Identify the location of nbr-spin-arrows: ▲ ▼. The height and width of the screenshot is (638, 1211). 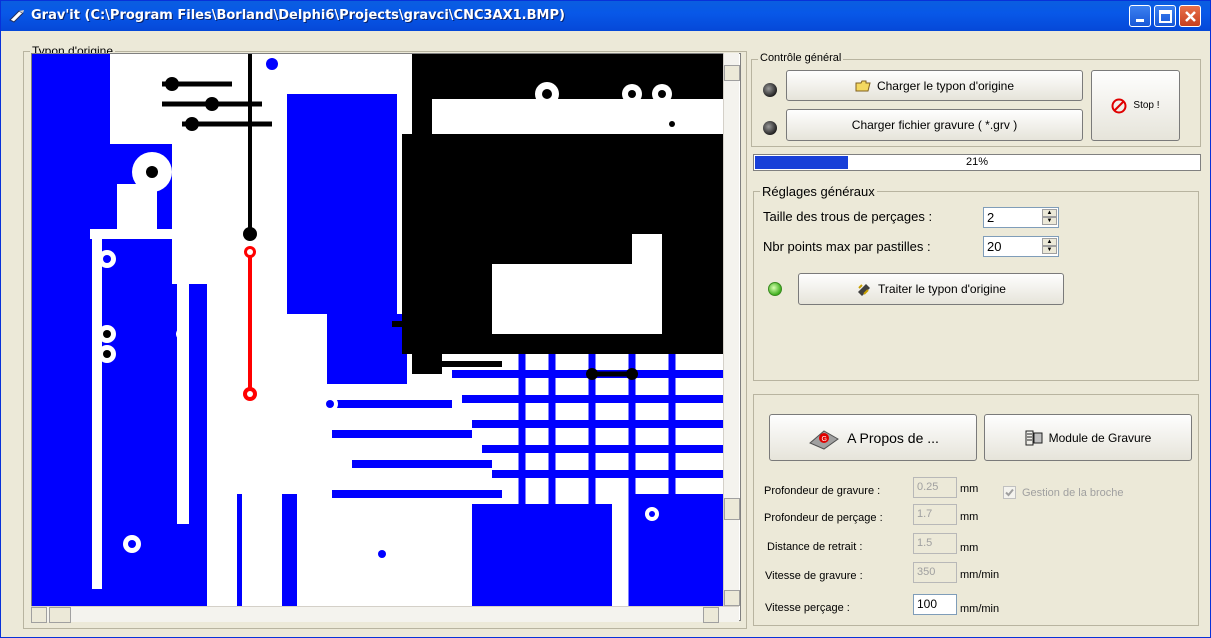
(1049, 246).